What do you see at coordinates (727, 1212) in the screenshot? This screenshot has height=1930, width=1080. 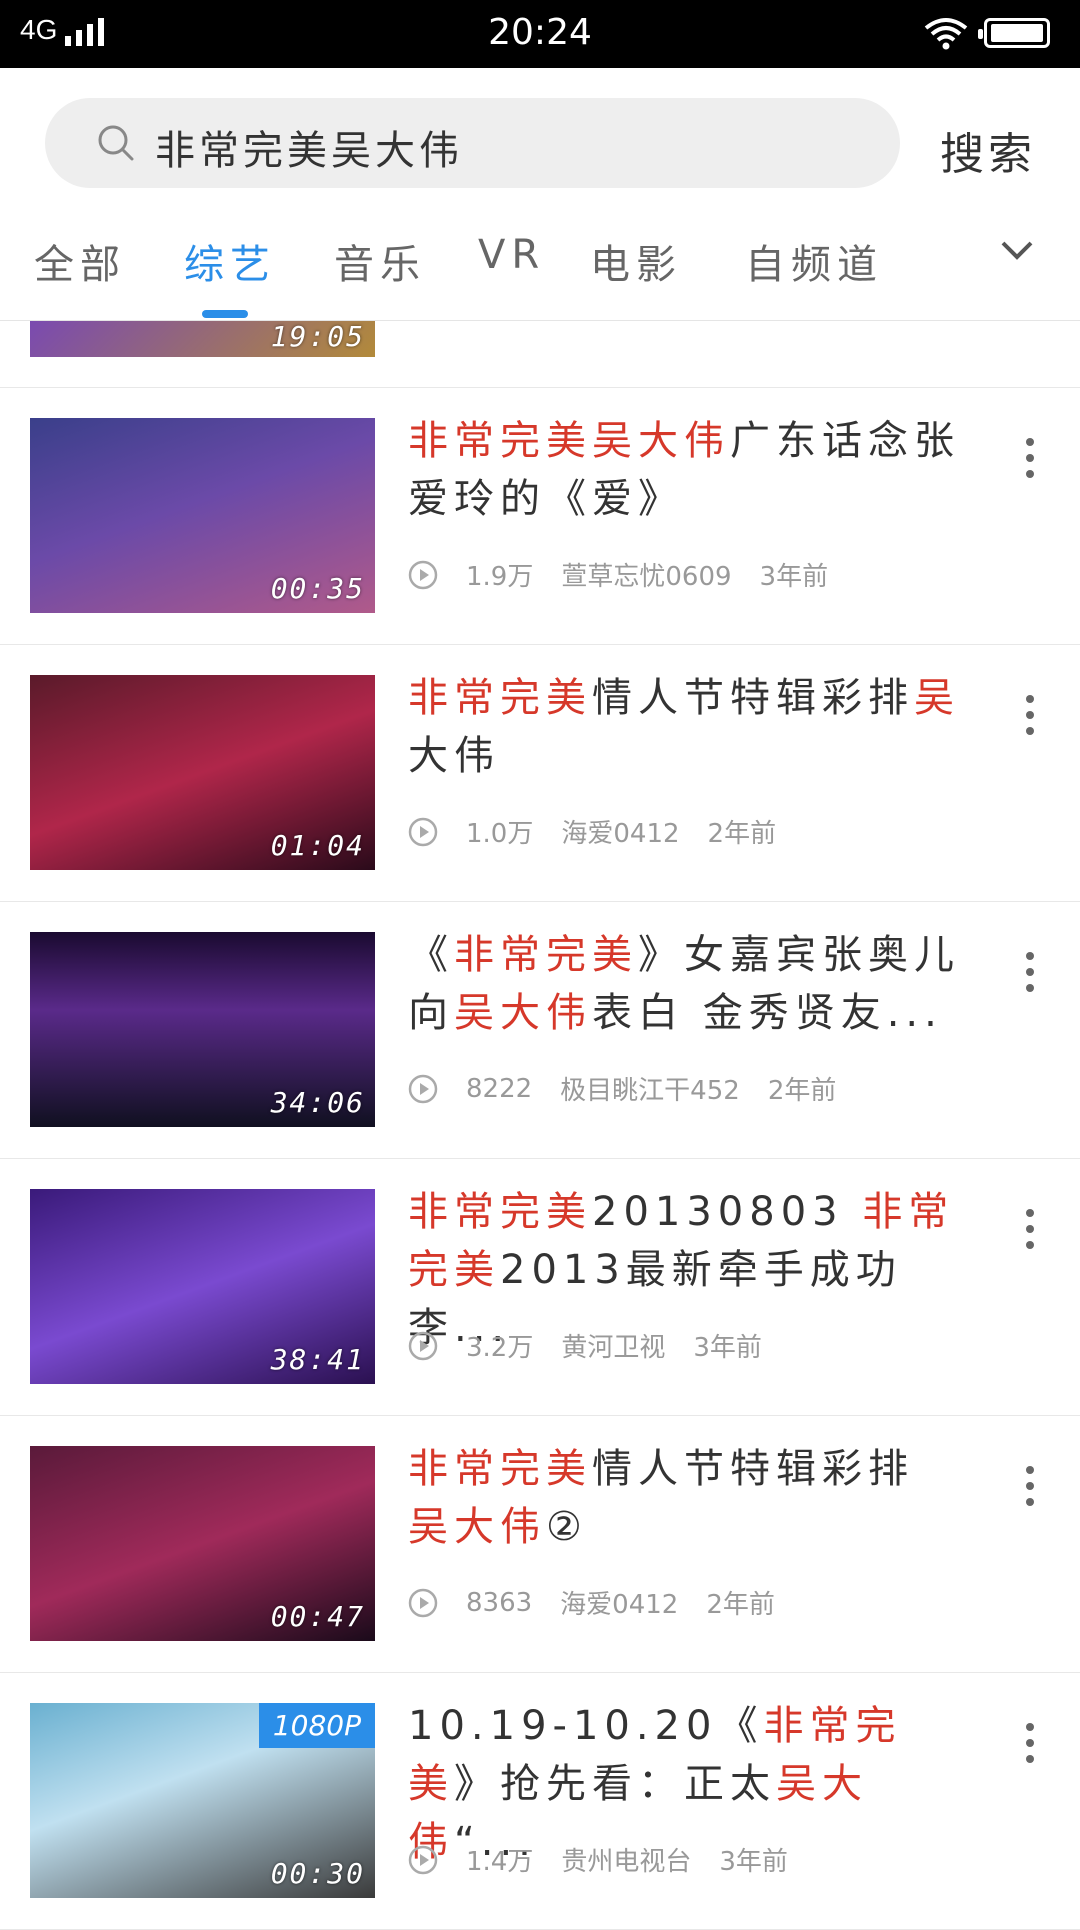 I see `title-text: 20130803` at bounding box center [727, 1212].